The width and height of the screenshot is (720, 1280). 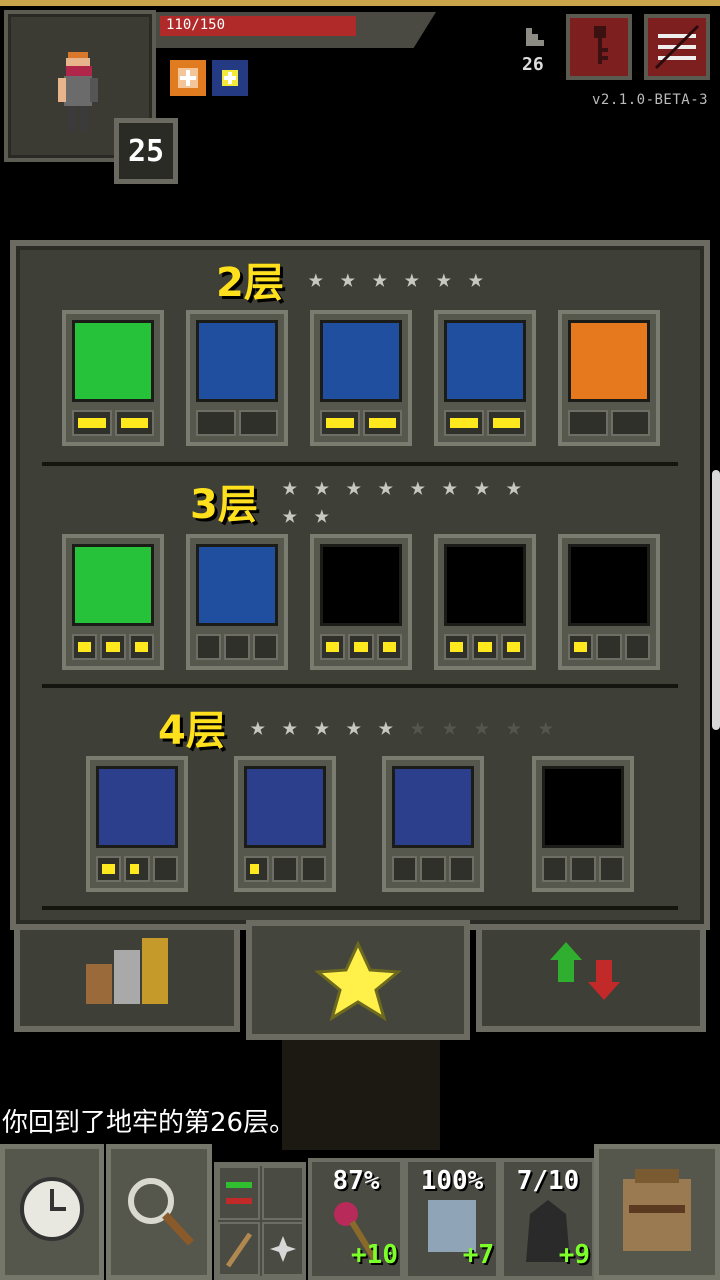 I want to click on armor-durability: 100%, so click(x=452, y=1181).